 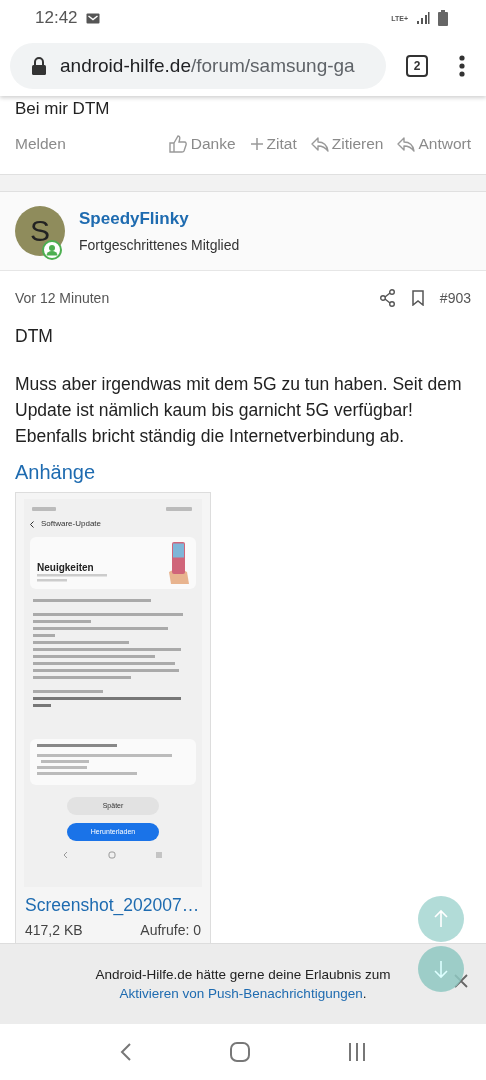 What do you see at coordinates (56, 18) in the screenshot?
I see `clock: 12:42` at bounding box center [56, 18].